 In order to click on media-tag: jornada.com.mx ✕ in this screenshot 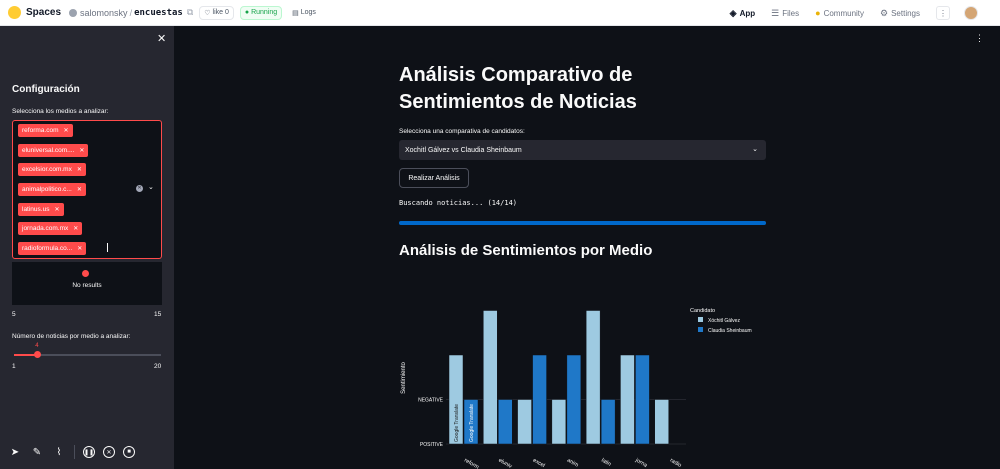, I will do `click(50, 228)`.